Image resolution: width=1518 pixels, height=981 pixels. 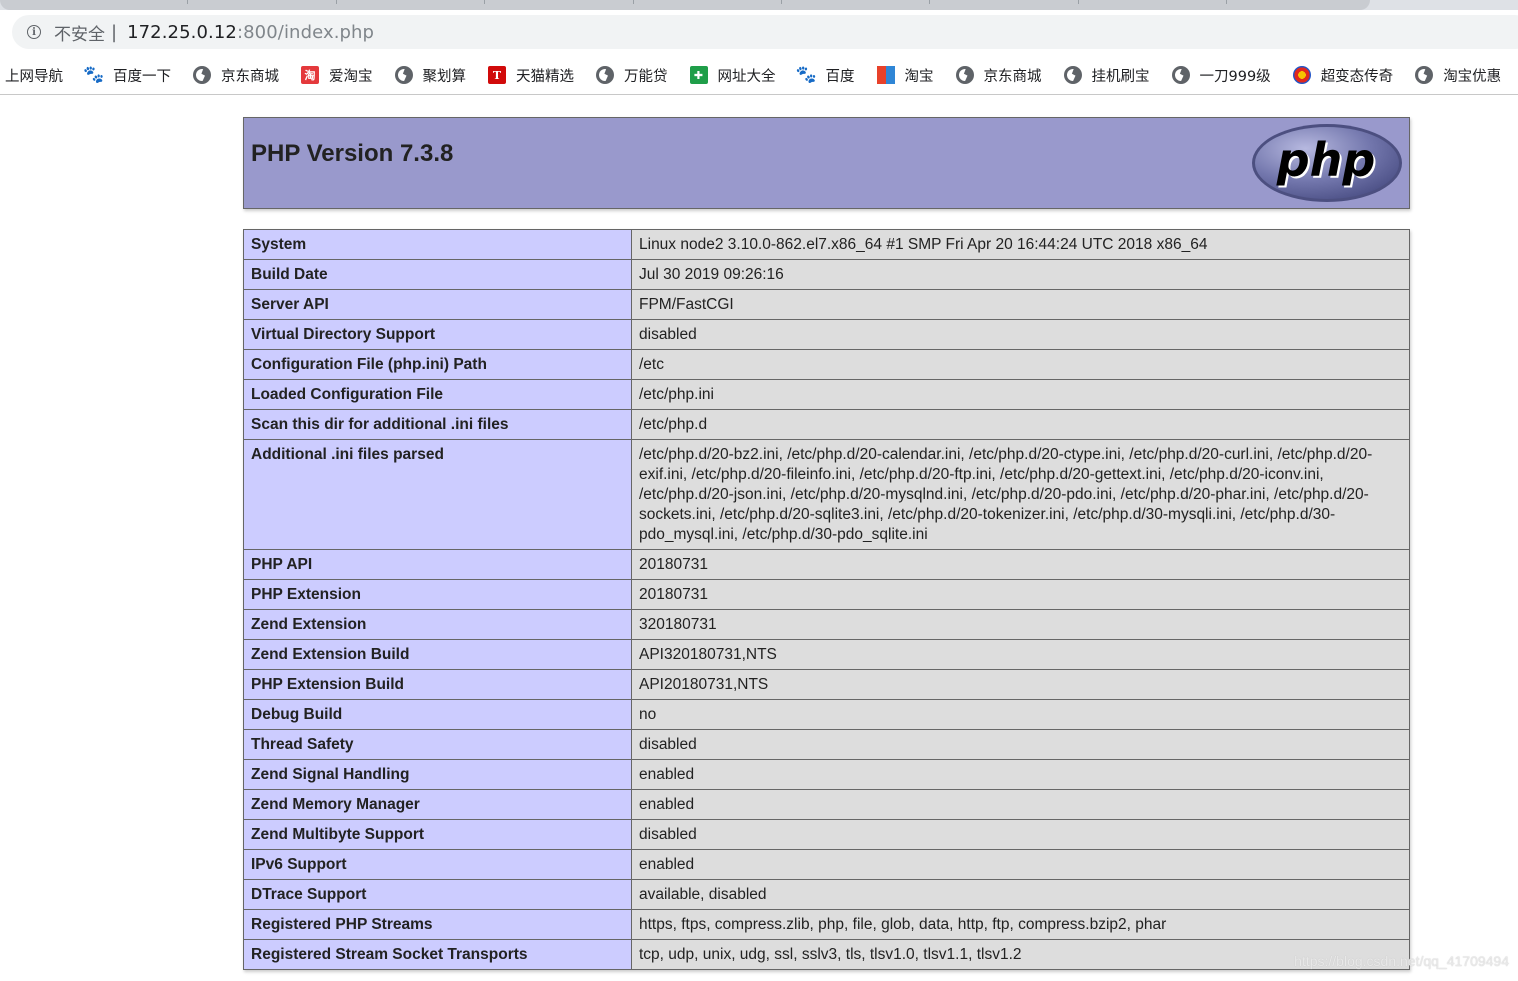 I want to click on bookmark-item: 挂机刷宝, so click(x=1106, y=75).